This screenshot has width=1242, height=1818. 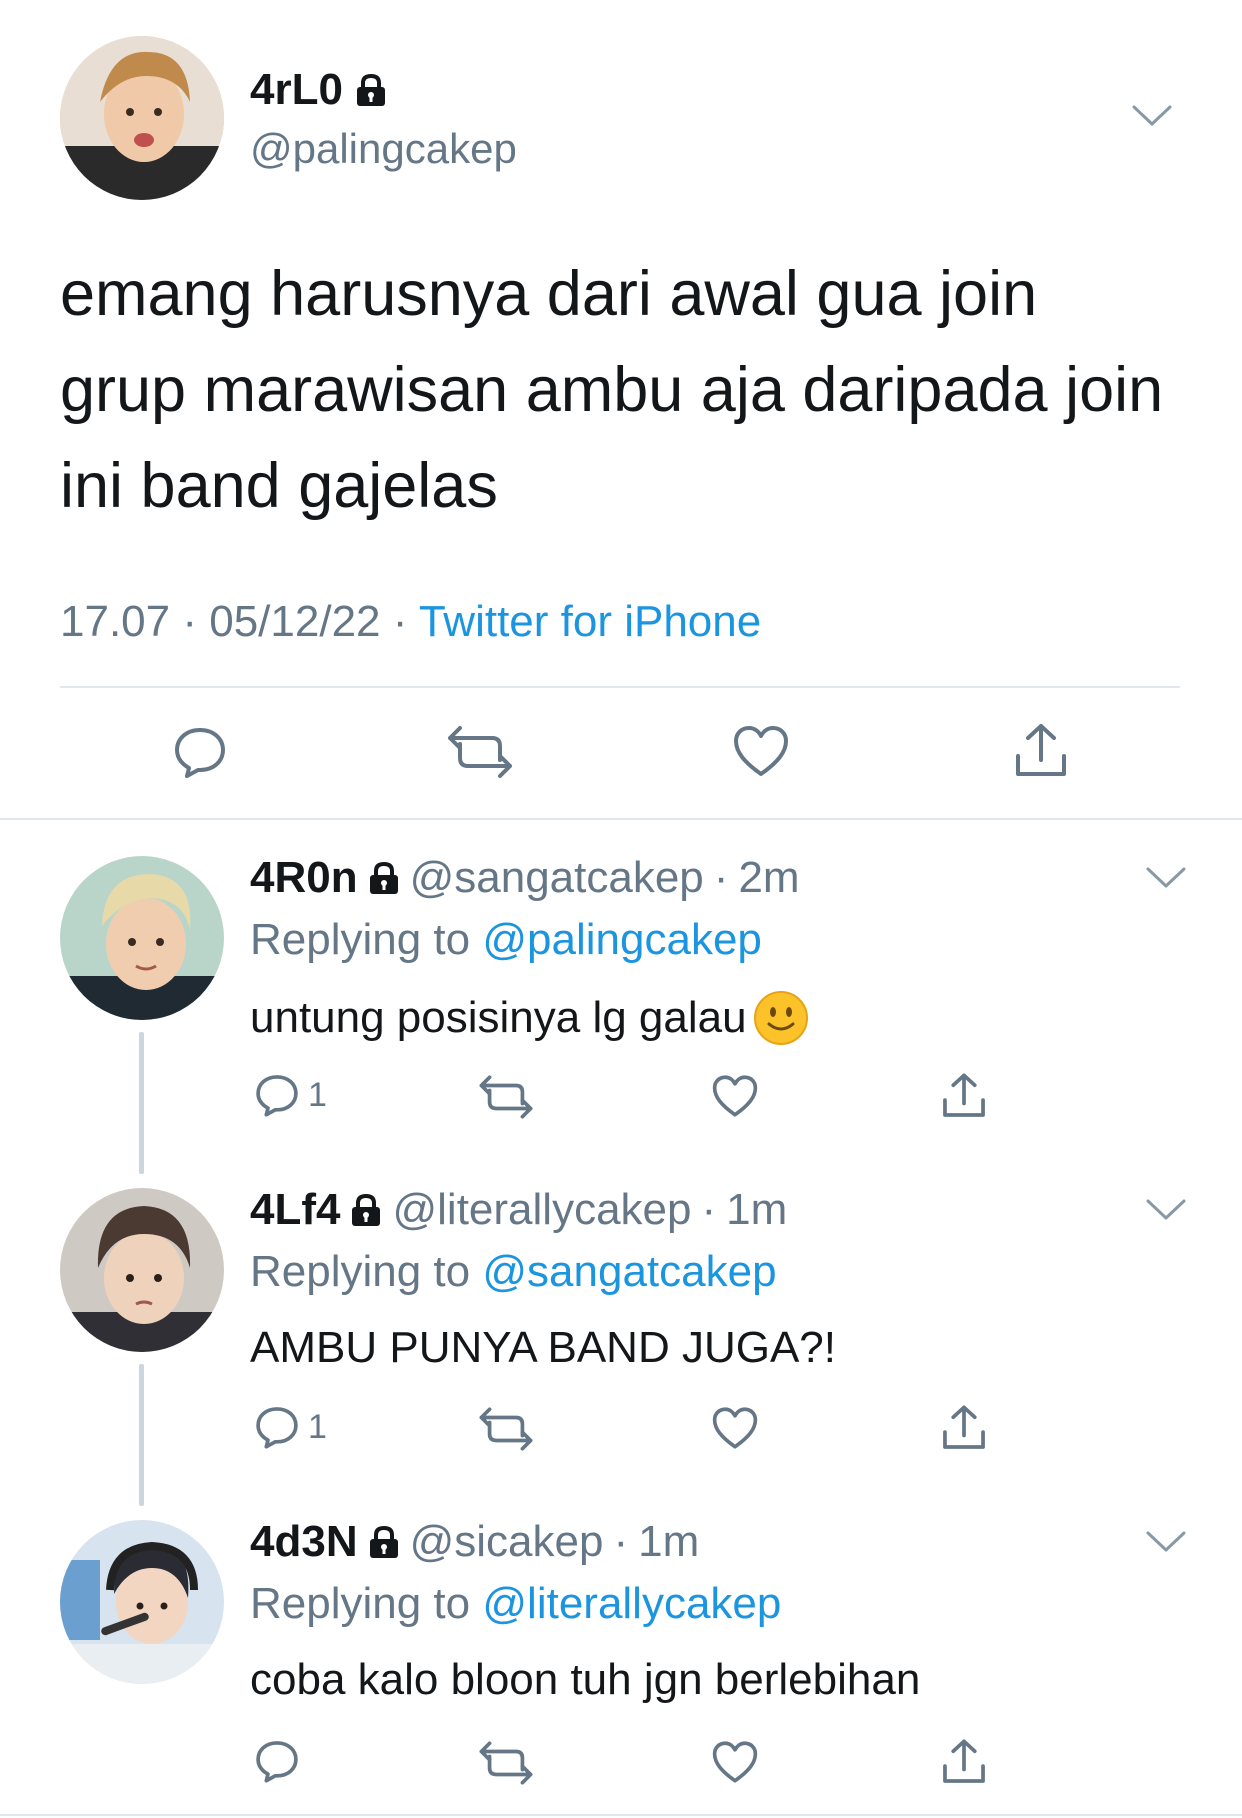 What do you see at coordinates (304, 878) in the screenshot?
I see `display-name: 4R0n` at bounding box center [304, 878].